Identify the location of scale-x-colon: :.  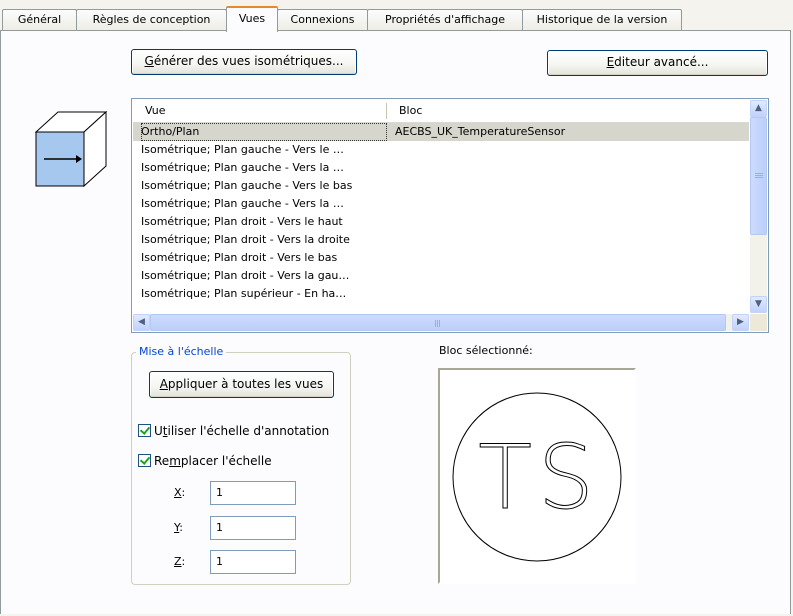
(183, 492).